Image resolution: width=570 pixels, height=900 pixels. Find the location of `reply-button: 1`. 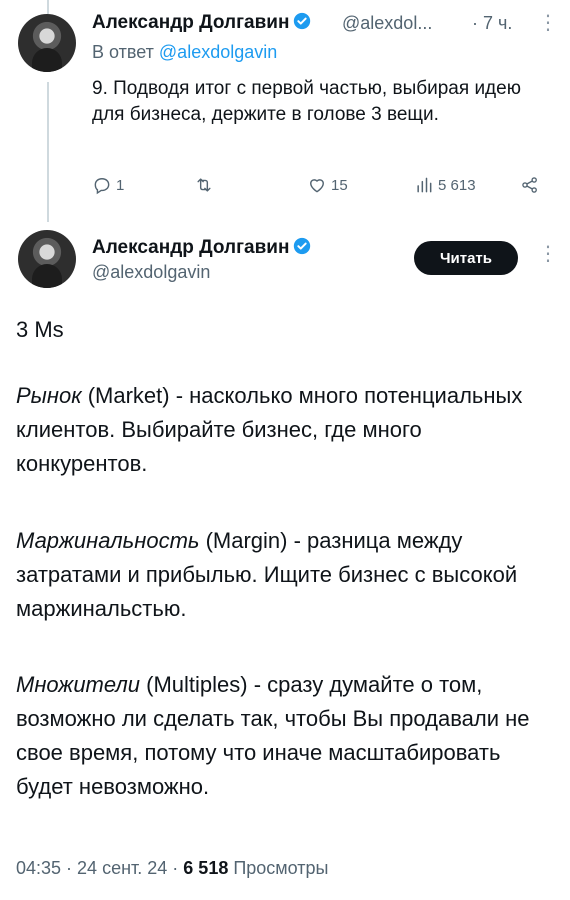

reply-button: 1 is located at coordinates (108, 185).